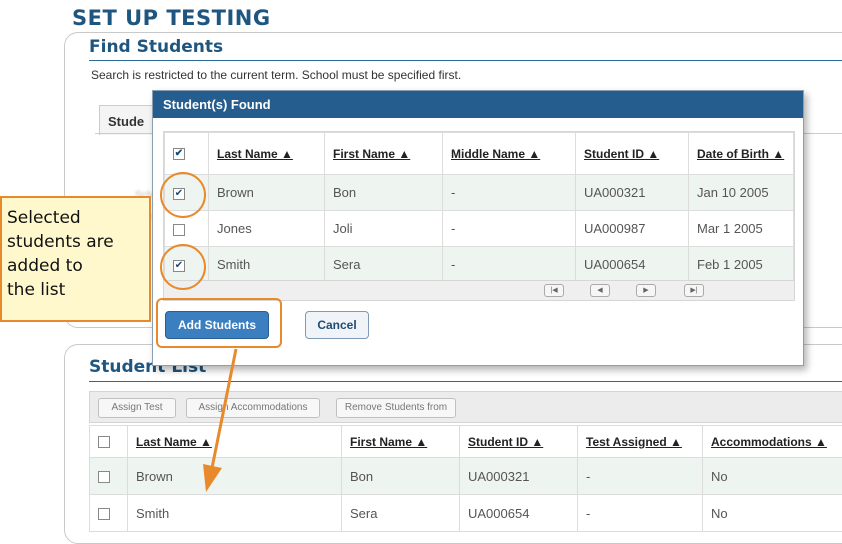 This screenshot has width=842, height=544. I want to click on cell-first-name: Joli, so click(384, 229).